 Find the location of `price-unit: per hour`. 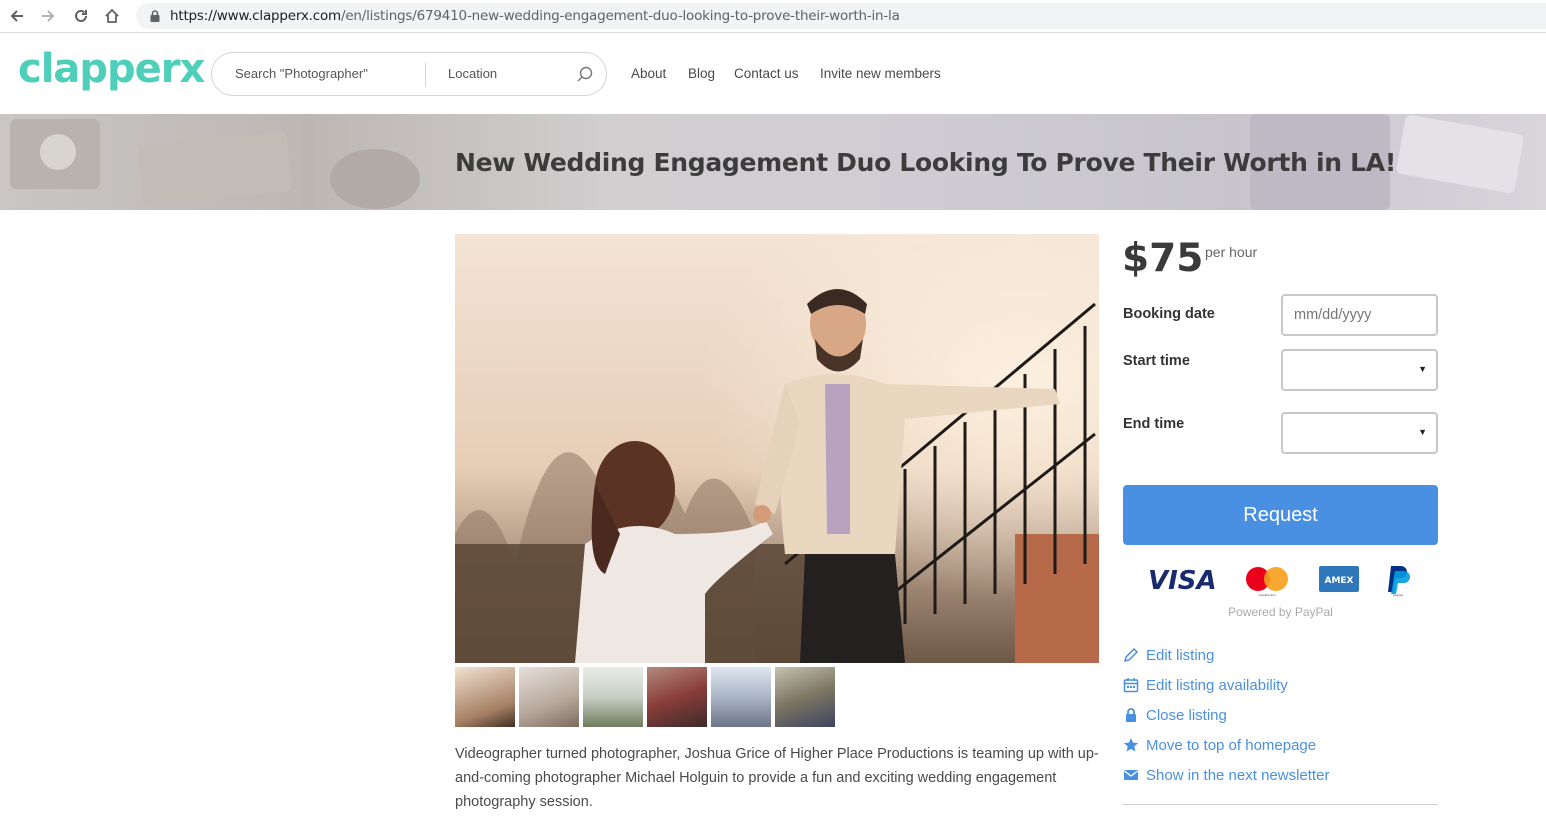

price-unit: per hour is located at coordinates (1231, 252).